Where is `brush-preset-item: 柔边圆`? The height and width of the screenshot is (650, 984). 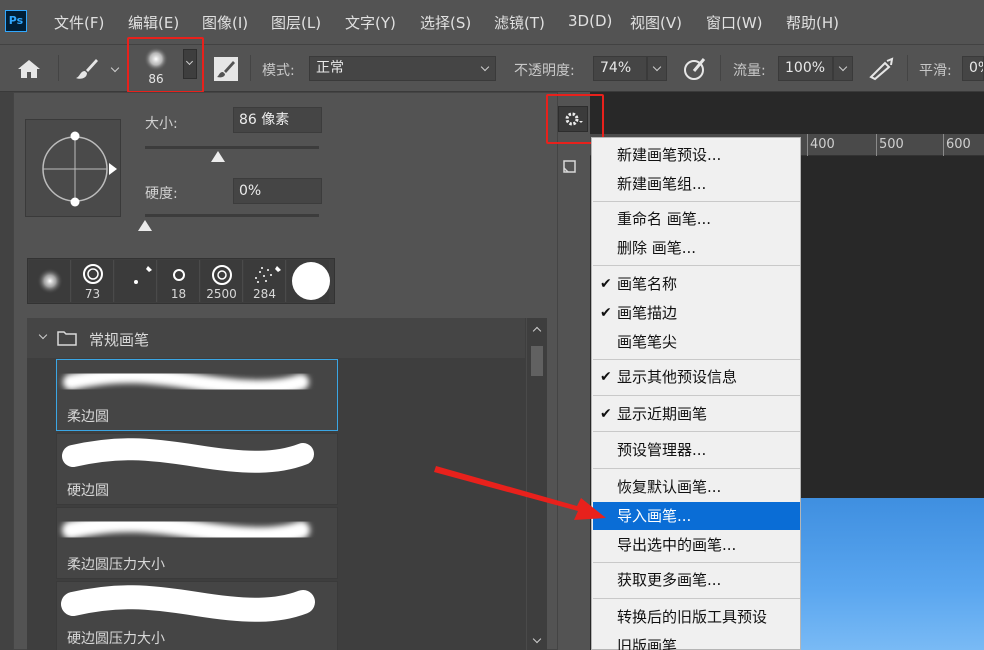
brush-preset-item: 柔边圆 is located at coordinates (197, 395).